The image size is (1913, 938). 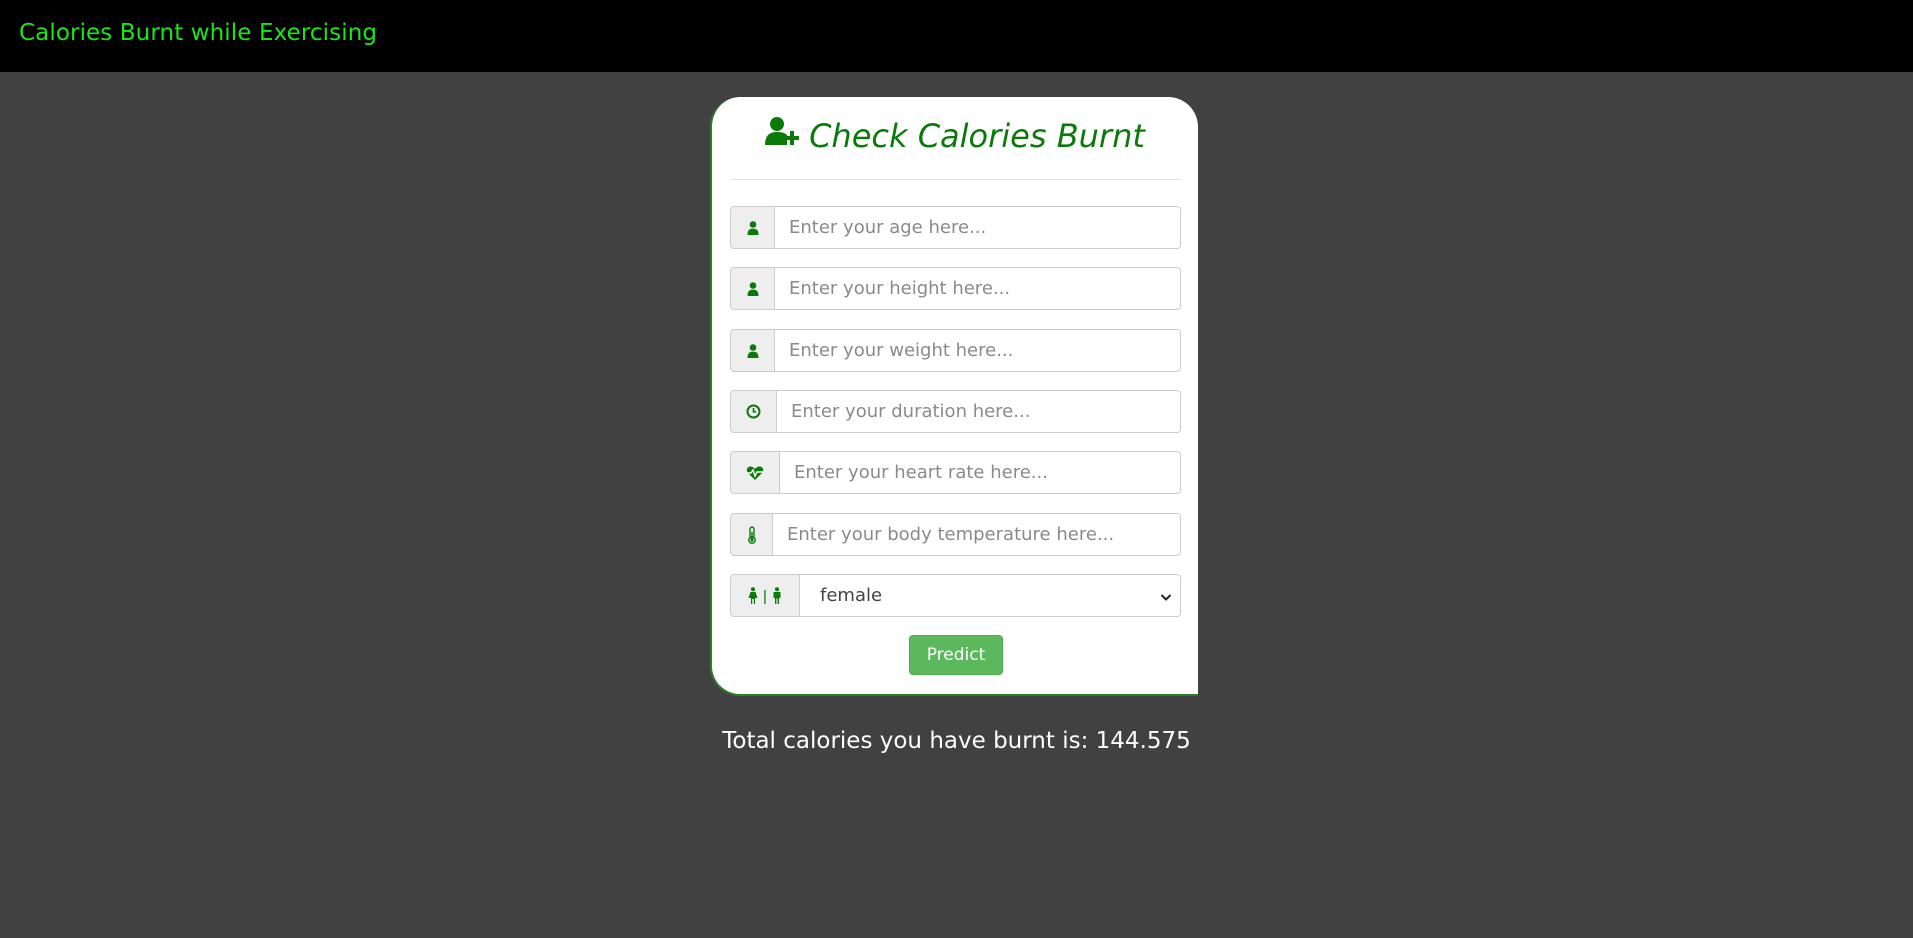 I want to click on age-input-group, so click(x=955, y=227).